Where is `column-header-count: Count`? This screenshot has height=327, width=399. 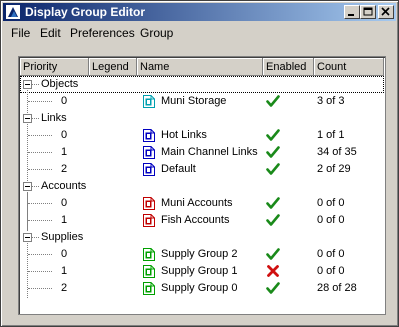 column-header-count: Count is located at coordinates (349, 67).